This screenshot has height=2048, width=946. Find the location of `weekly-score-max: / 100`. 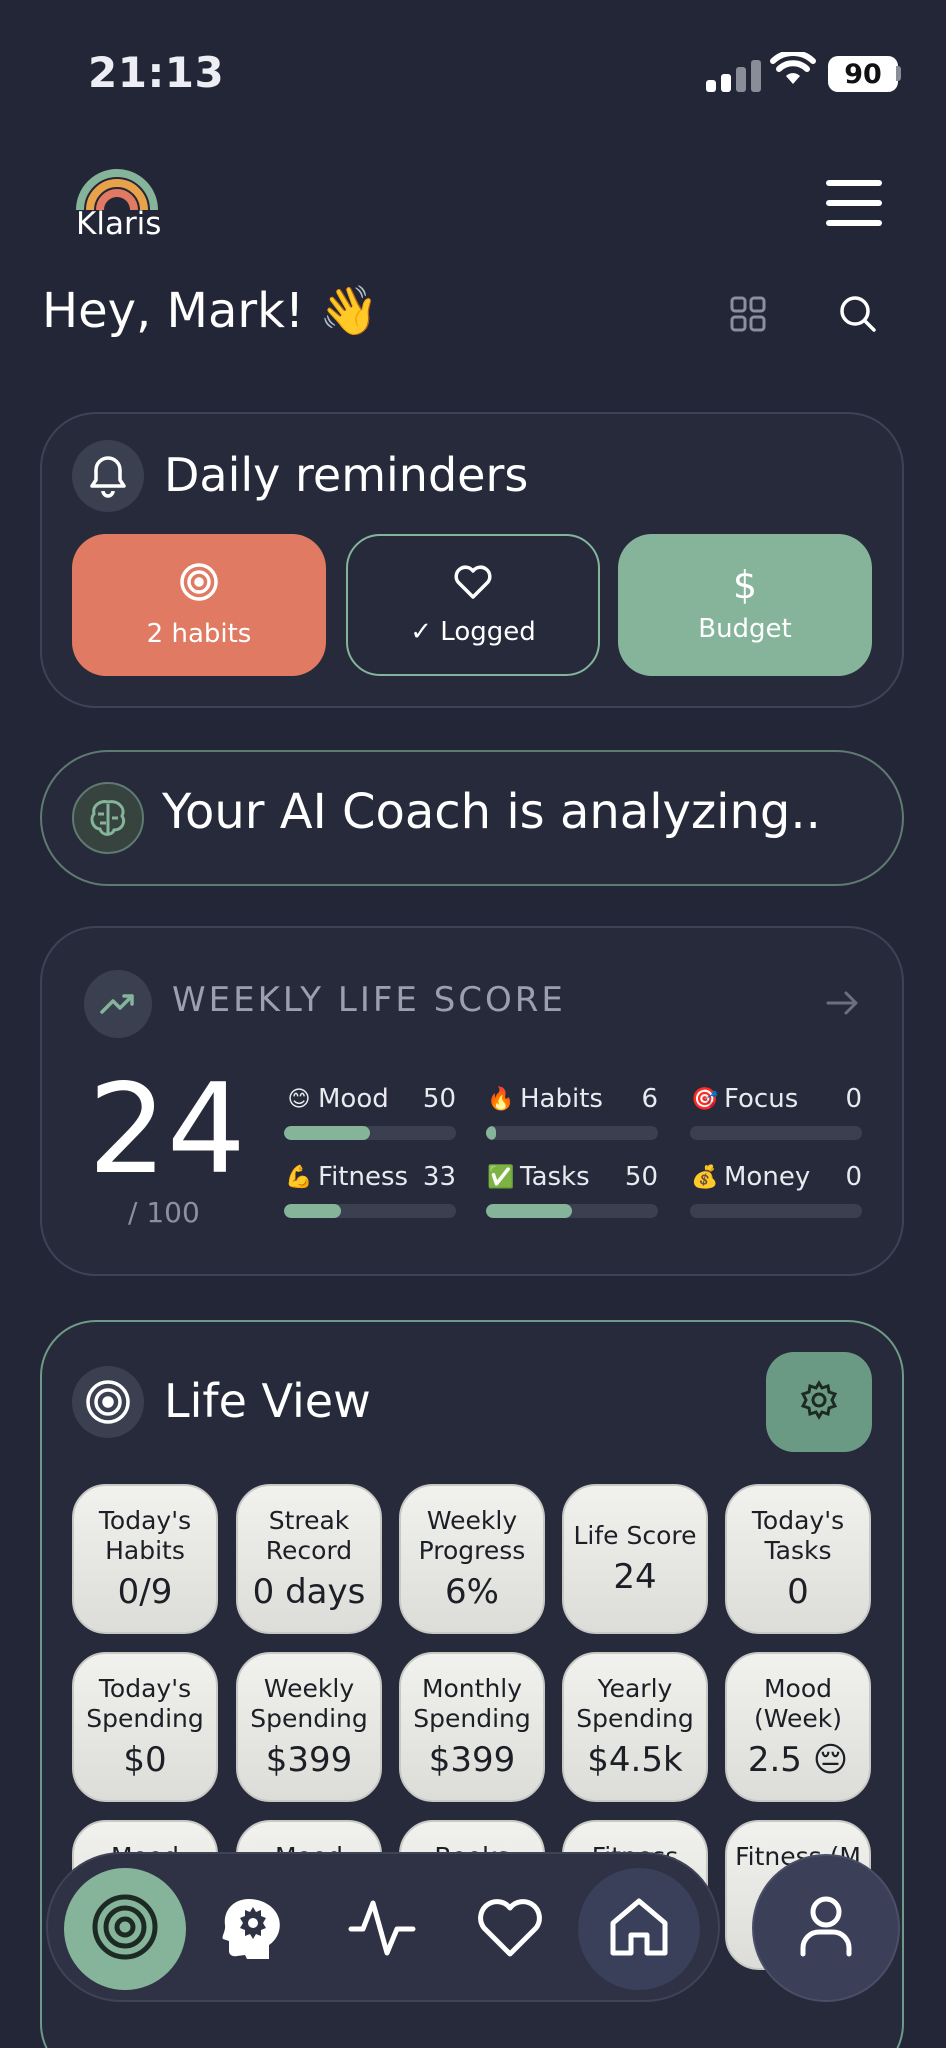

weekly-score-max: / 100 is located at coordinates (164, 1212).